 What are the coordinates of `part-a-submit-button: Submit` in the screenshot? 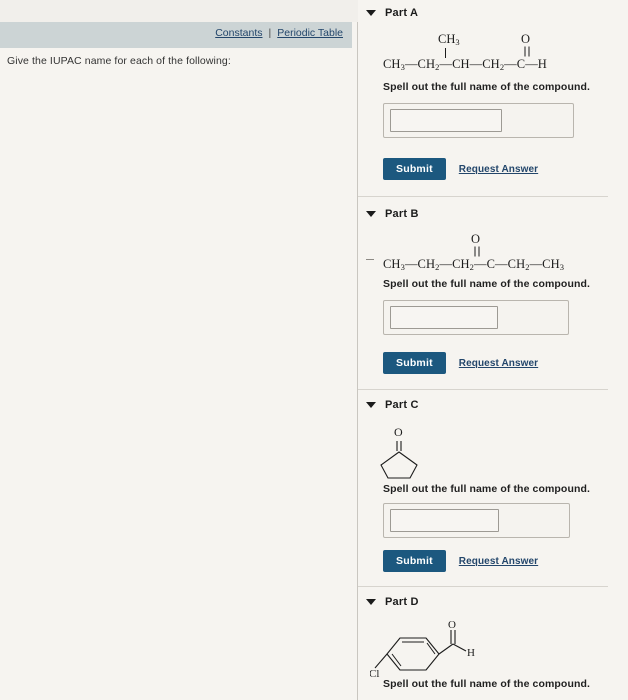 It's located at (414, 169).